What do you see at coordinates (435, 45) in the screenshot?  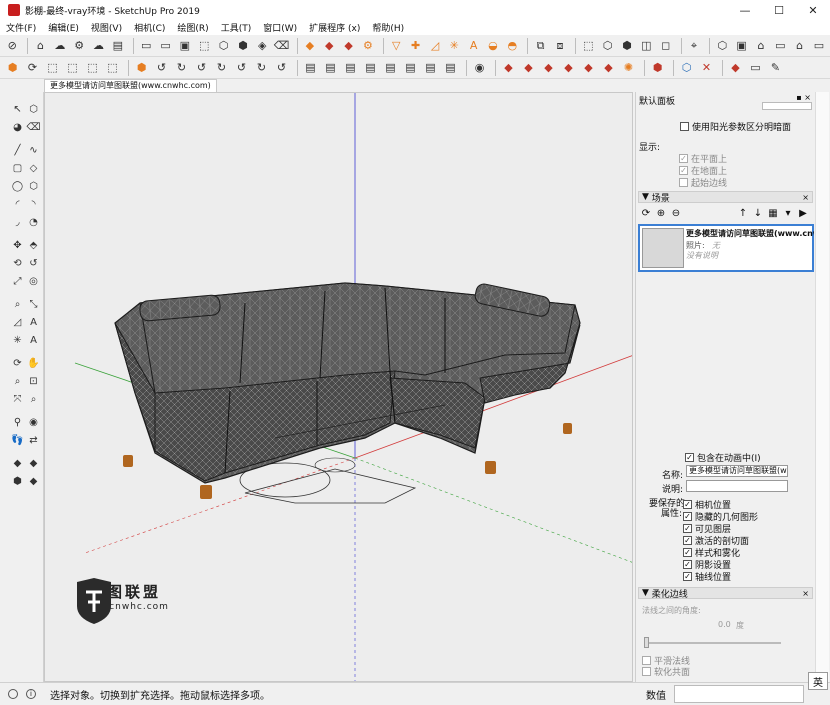 I see `protractor-icon: ◿` at bounding box center [435, 45].